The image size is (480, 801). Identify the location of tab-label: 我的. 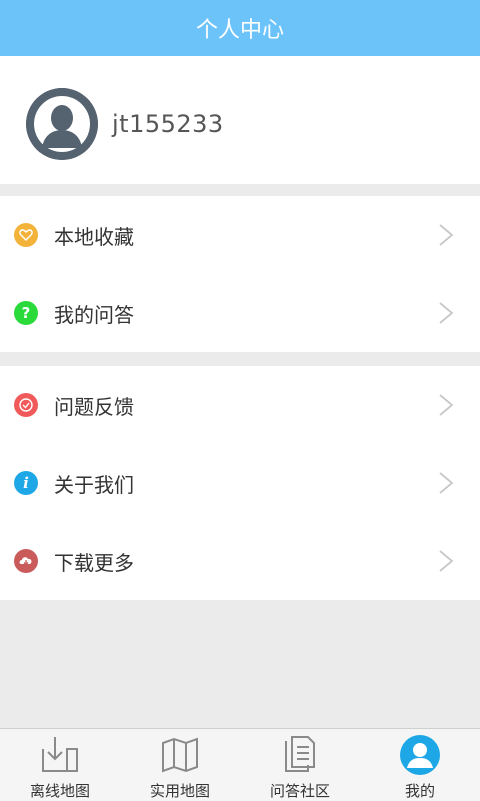
(419, 791).